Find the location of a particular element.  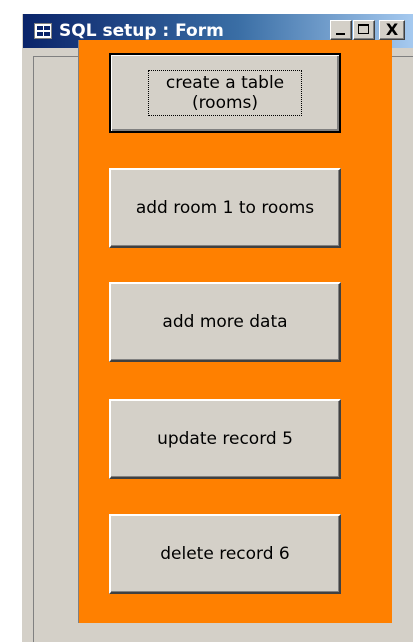

close-icon: X is located at coordinates (392, 29).